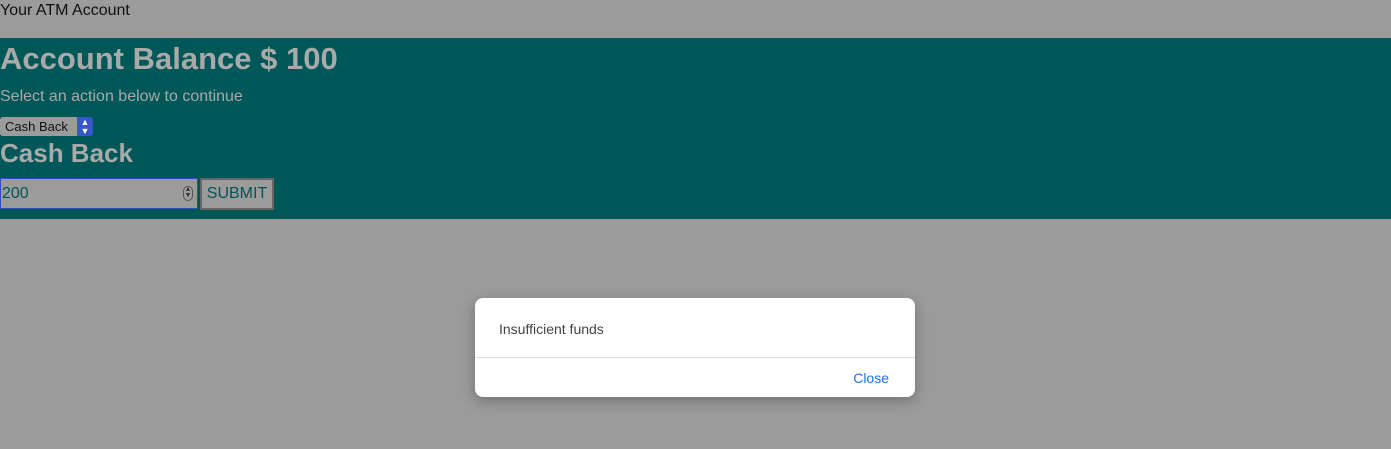  I want to click on amount-value: 200, so click(15, 193).